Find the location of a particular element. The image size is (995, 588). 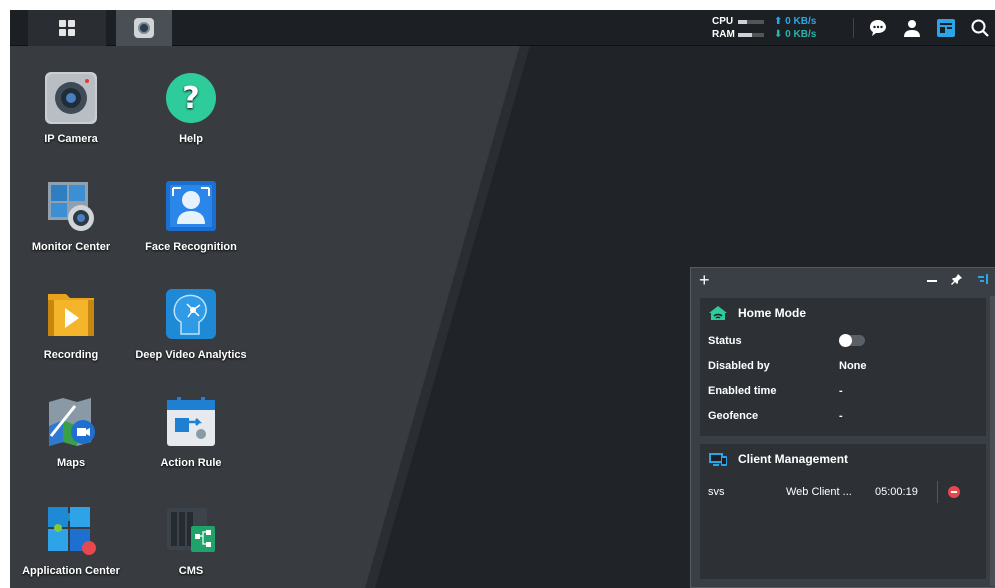

enabled-time-value: - is located at coordinates (841, 390).